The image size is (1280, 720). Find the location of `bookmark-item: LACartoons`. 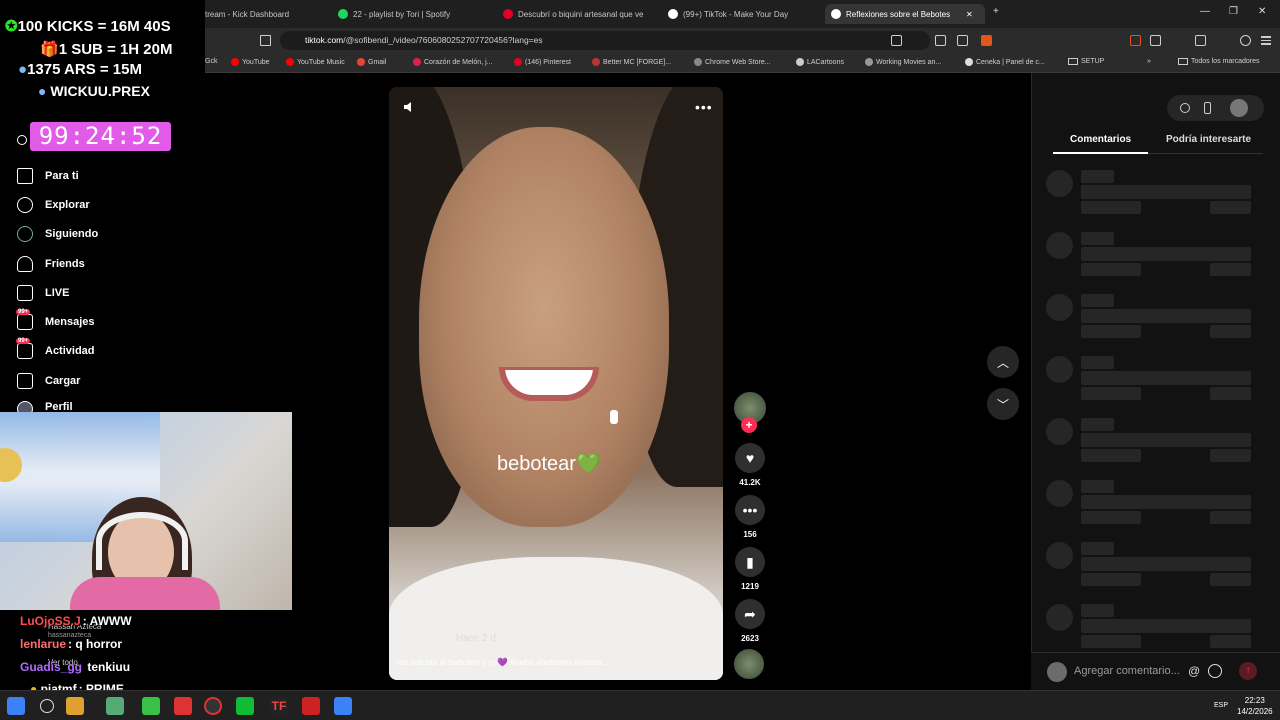

bookmark-item: LACartoons is located at coordinates (820, 62).